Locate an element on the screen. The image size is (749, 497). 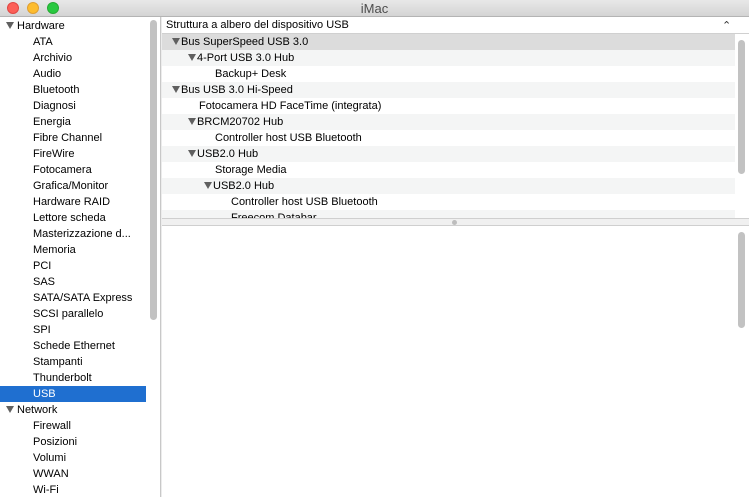
sidebar-item: Schede Ethernet is located at coordinates (73, 346).